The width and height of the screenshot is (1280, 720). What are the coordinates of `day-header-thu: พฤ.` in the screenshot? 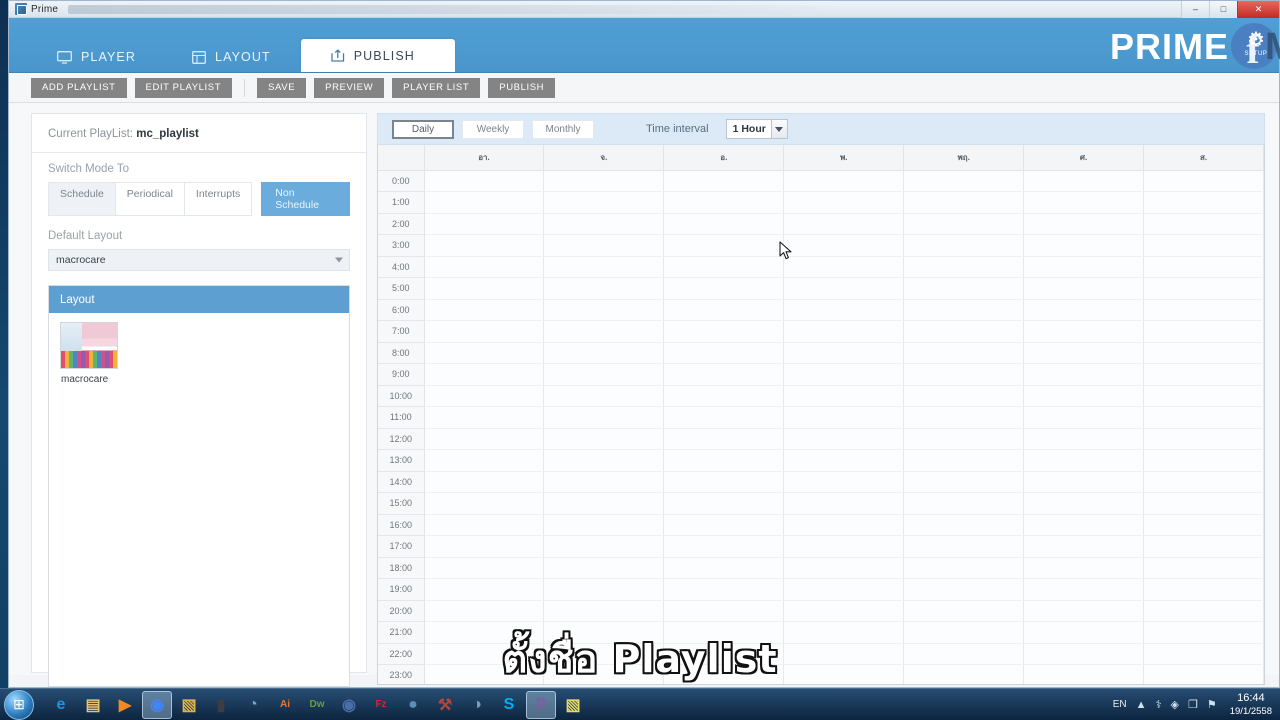 It's located at (964, 158).